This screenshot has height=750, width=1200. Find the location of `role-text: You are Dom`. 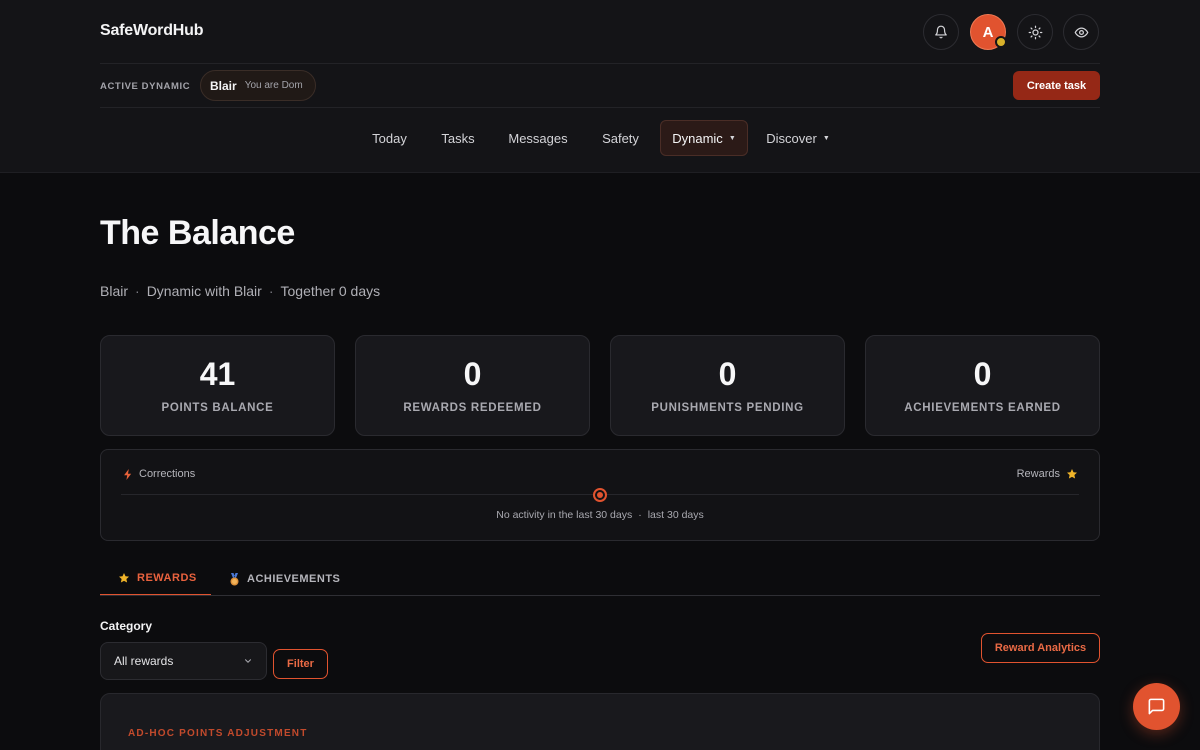

role-text: You are Dom is located at coordinates (273, 85).